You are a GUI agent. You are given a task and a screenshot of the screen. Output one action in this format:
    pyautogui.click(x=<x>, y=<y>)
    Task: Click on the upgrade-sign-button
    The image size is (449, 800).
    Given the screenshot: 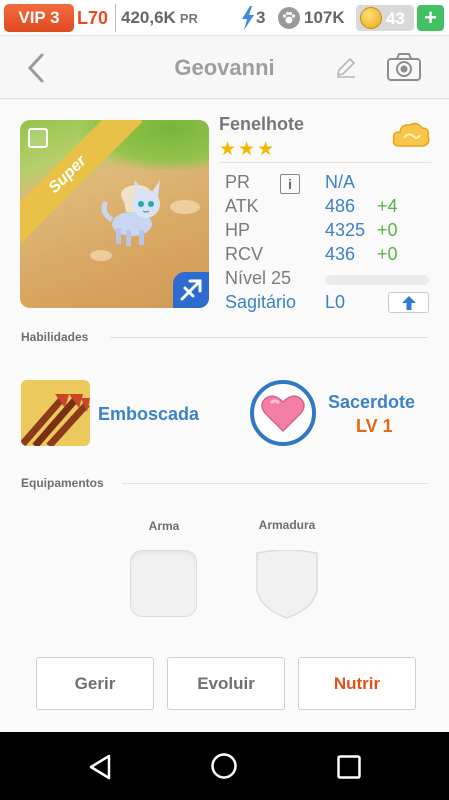 What is the action you would take?
    pyautogui.click(x=408, y=302)
    